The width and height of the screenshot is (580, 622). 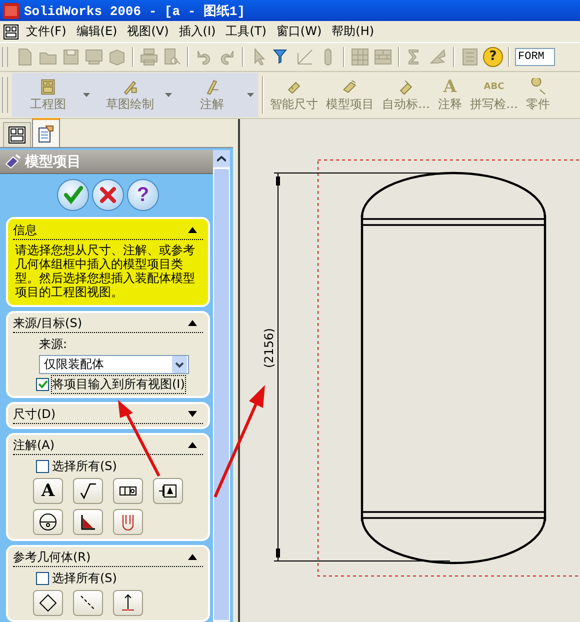 I want to click on menu-item: 工具(T), so click(x=248, y=31).